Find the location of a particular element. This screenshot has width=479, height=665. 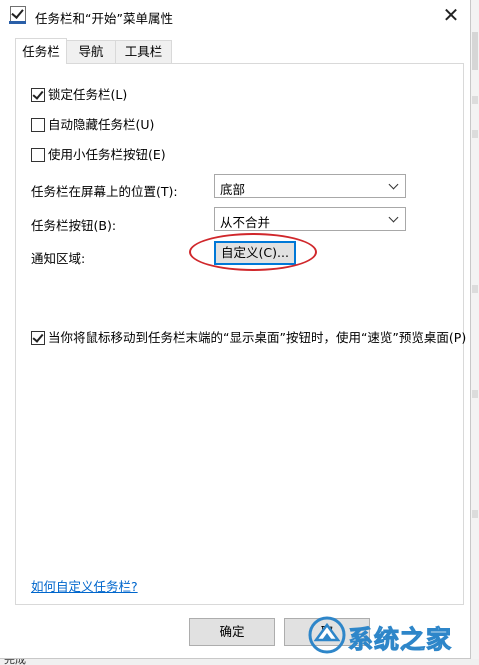

peek-checkbox is located at coordinates (38, 338).